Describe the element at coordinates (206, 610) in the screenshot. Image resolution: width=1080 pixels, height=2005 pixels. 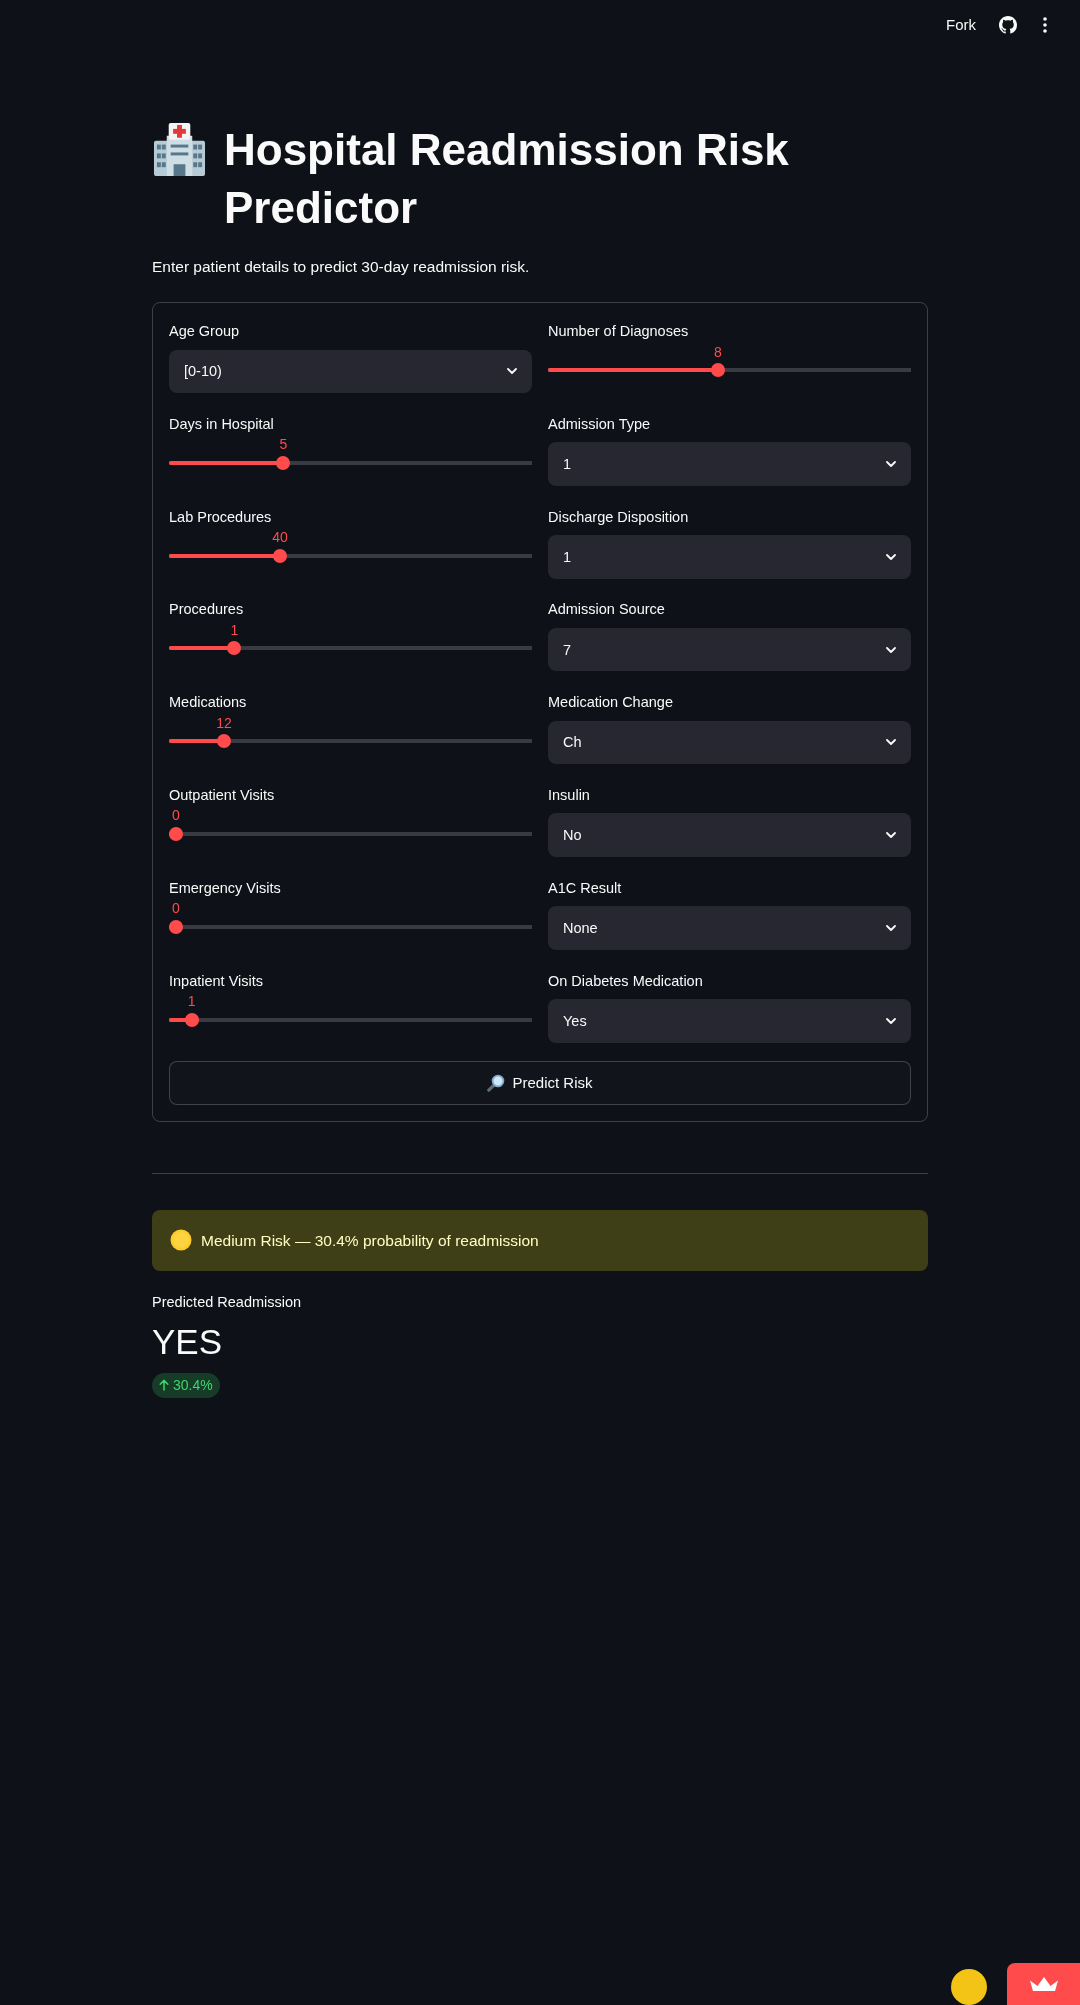
I see `field-label: Procedures` at that location.